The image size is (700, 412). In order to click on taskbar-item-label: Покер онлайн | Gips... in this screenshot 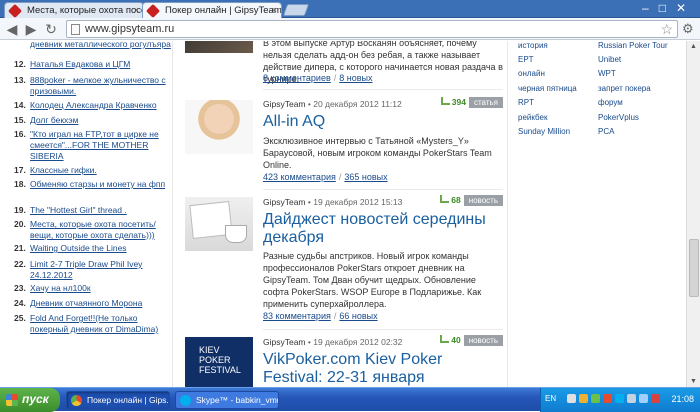, I will do `click(128, 400)`.